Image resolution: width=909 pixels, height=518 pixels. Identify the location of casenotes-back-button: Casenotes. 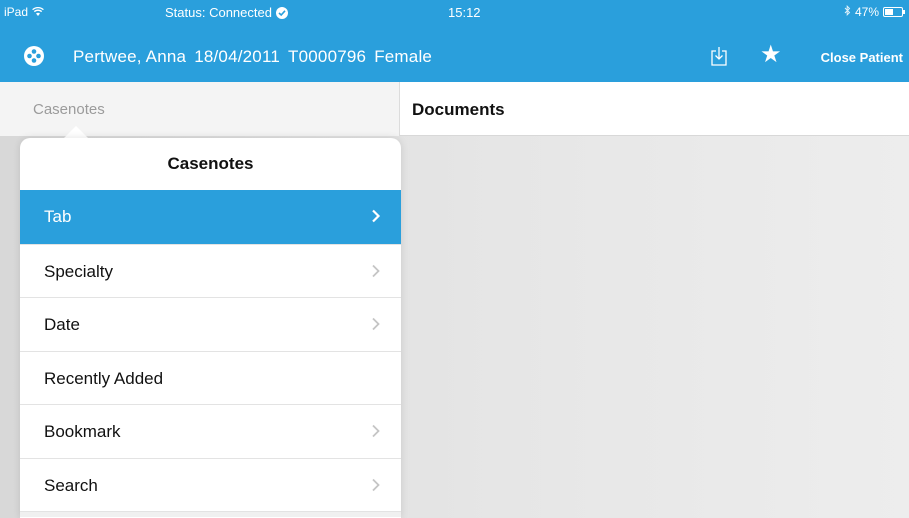
(69, 109).